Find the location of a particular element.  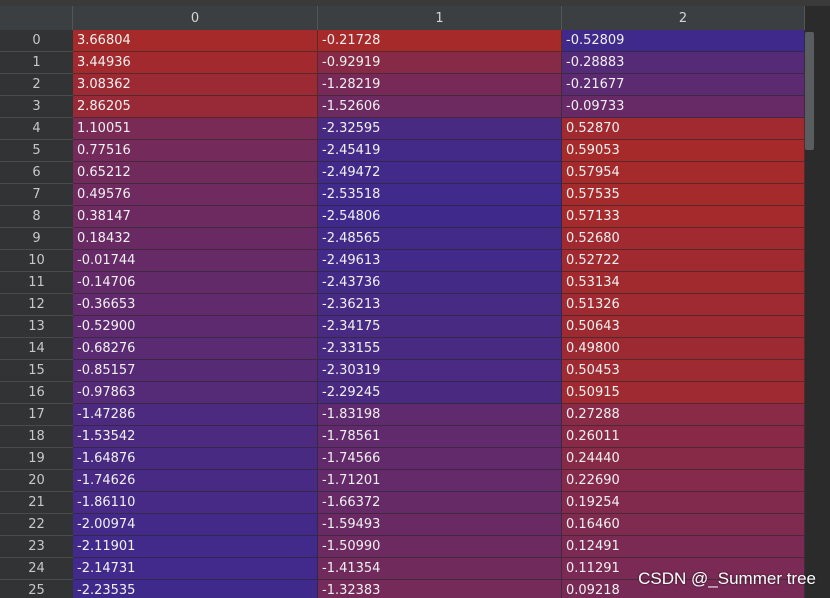

table-row: 23 -2.11901 -1.50990 0.12491 is located at coordinates (402, 547).